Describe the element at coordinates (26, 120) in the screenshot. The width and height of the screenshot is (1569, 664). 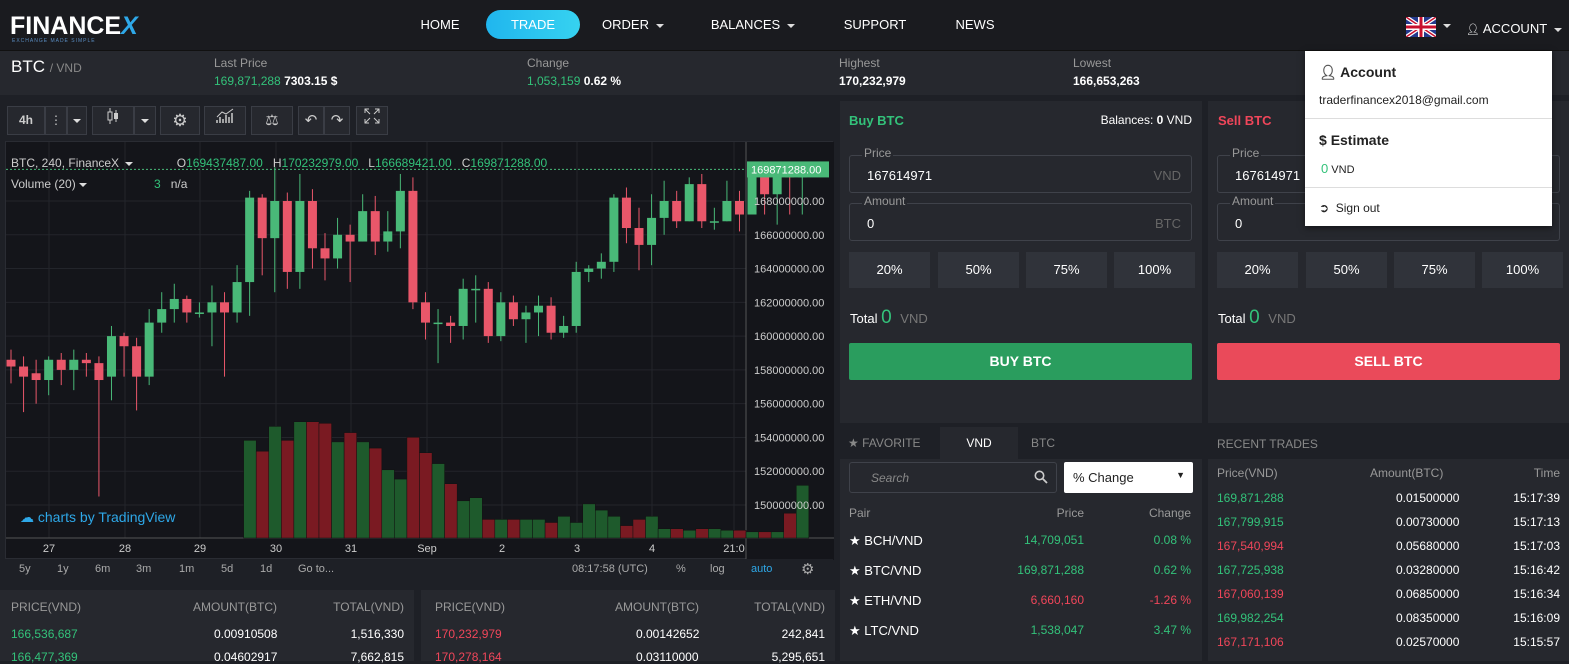
I see `interval-button: 4h` at that location.